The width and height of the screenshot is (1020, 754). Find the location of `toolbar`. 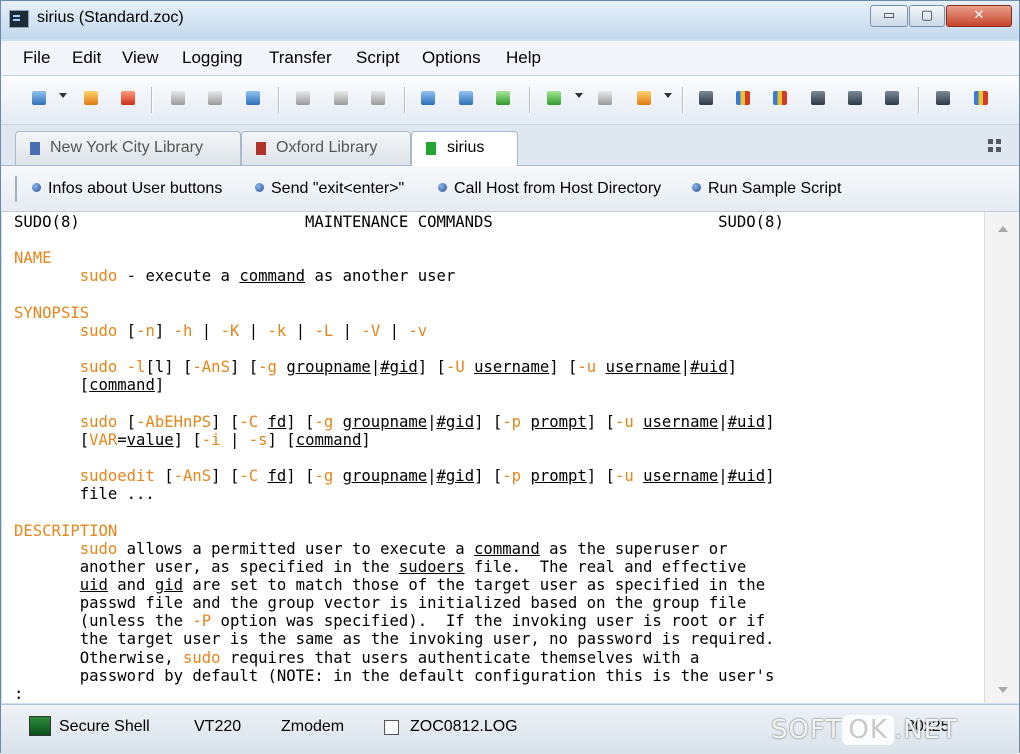

toolbar is located at coordinates (510, 100).